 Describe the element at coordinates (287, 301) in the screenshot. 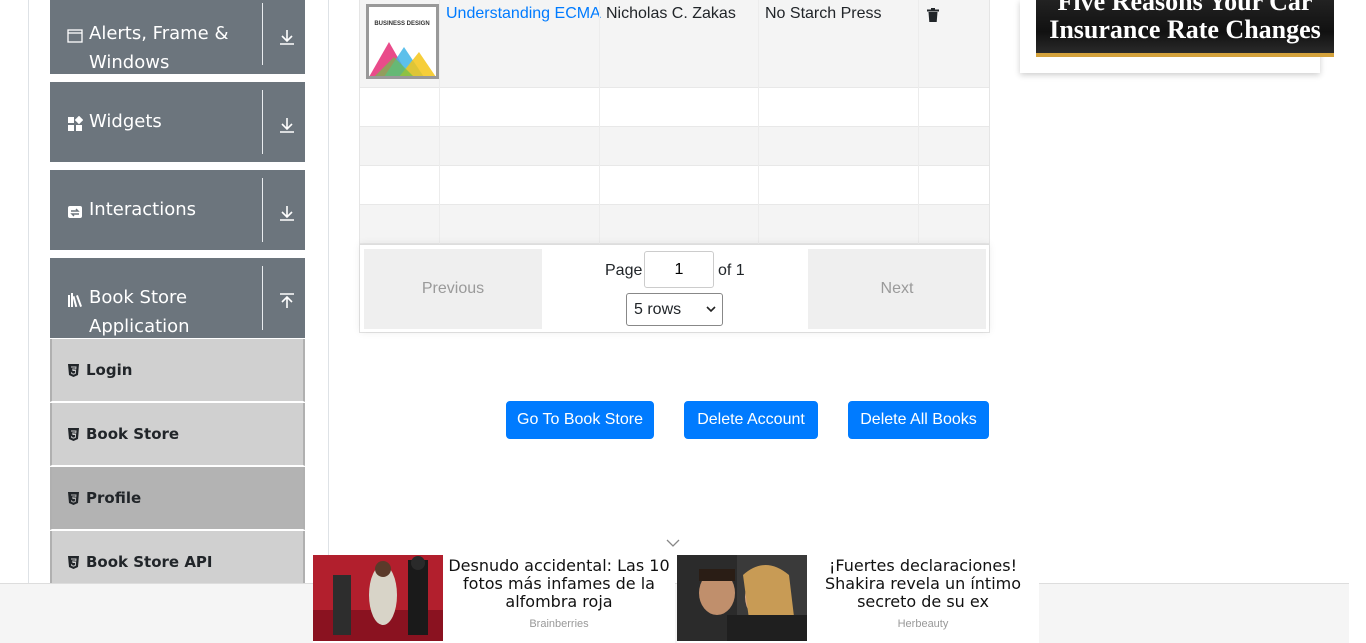

I see `upload-arrow-icon` at that location.